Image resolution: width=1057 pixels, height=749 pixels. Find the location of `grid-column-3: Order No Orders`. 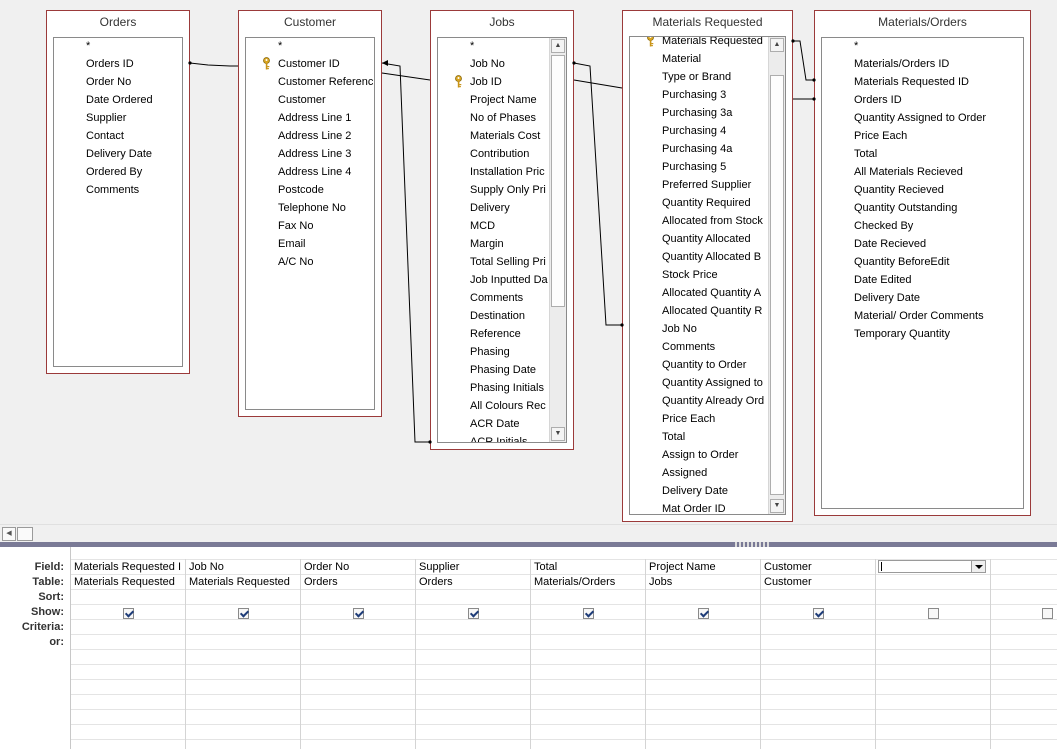

grid-column-3: Order No Orders is located at coordinates (358, 654).